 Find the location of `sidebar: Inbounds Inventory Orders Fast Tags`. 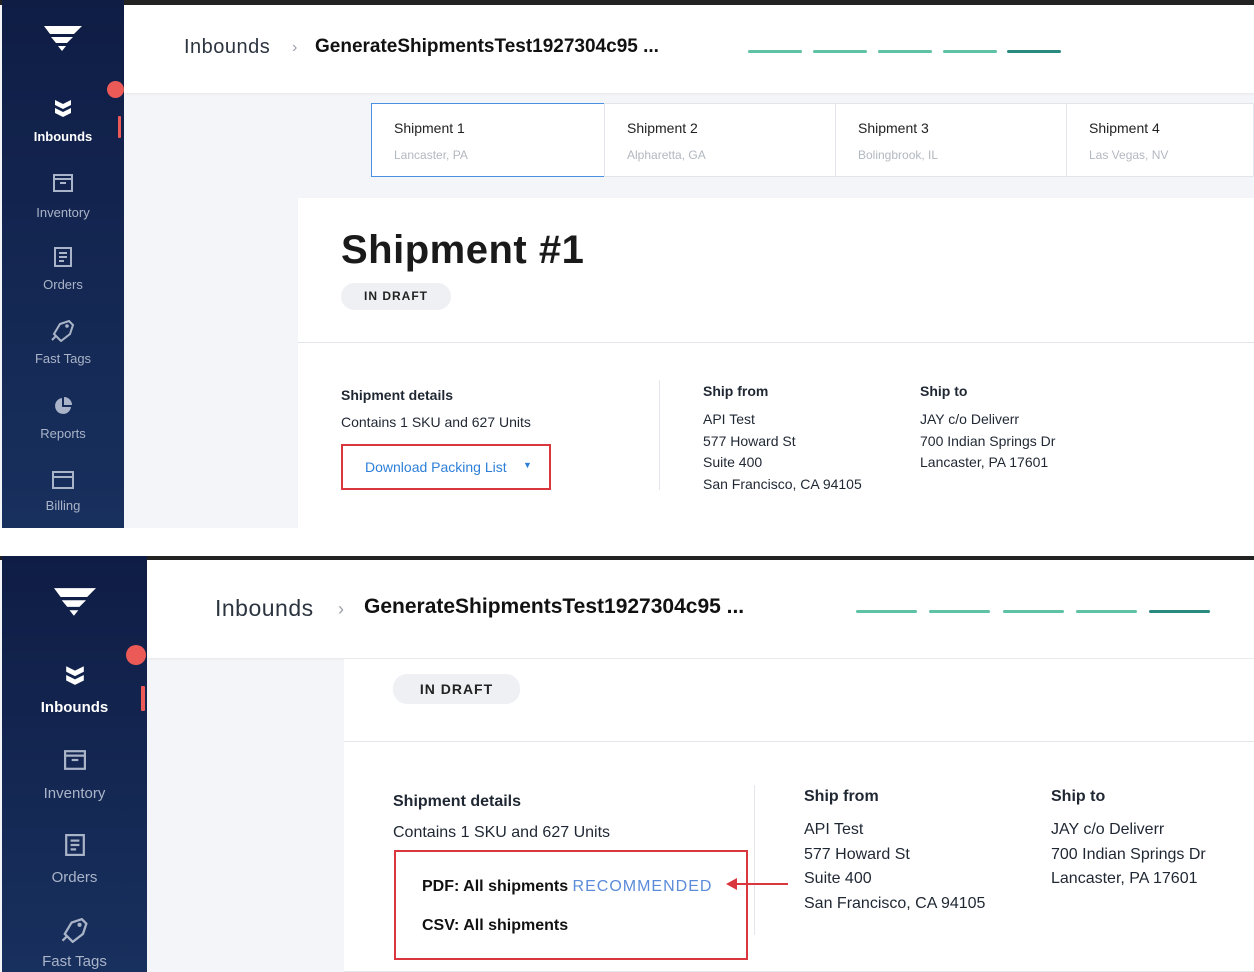

sidebar: Inbounds Inventory Orders Fast Tags is located at coordinates (74, 764).